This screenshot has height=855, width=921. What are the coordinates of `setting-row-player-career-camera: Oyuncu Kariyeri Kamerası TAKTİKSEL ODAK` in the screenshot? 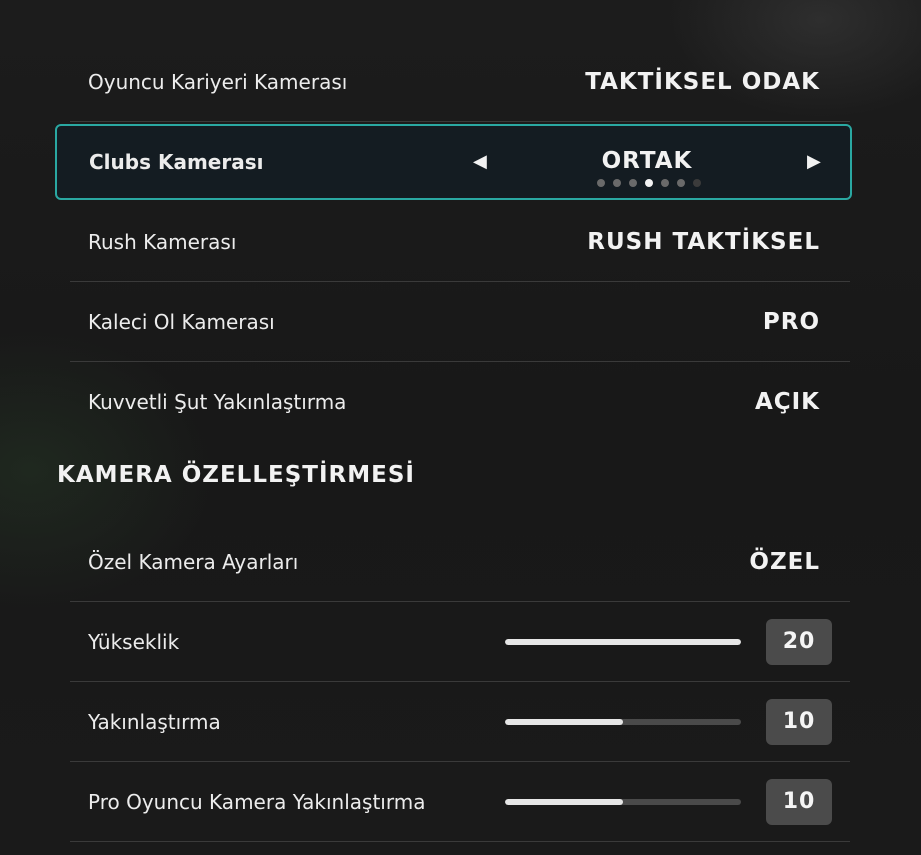 It's located at (460, 82).